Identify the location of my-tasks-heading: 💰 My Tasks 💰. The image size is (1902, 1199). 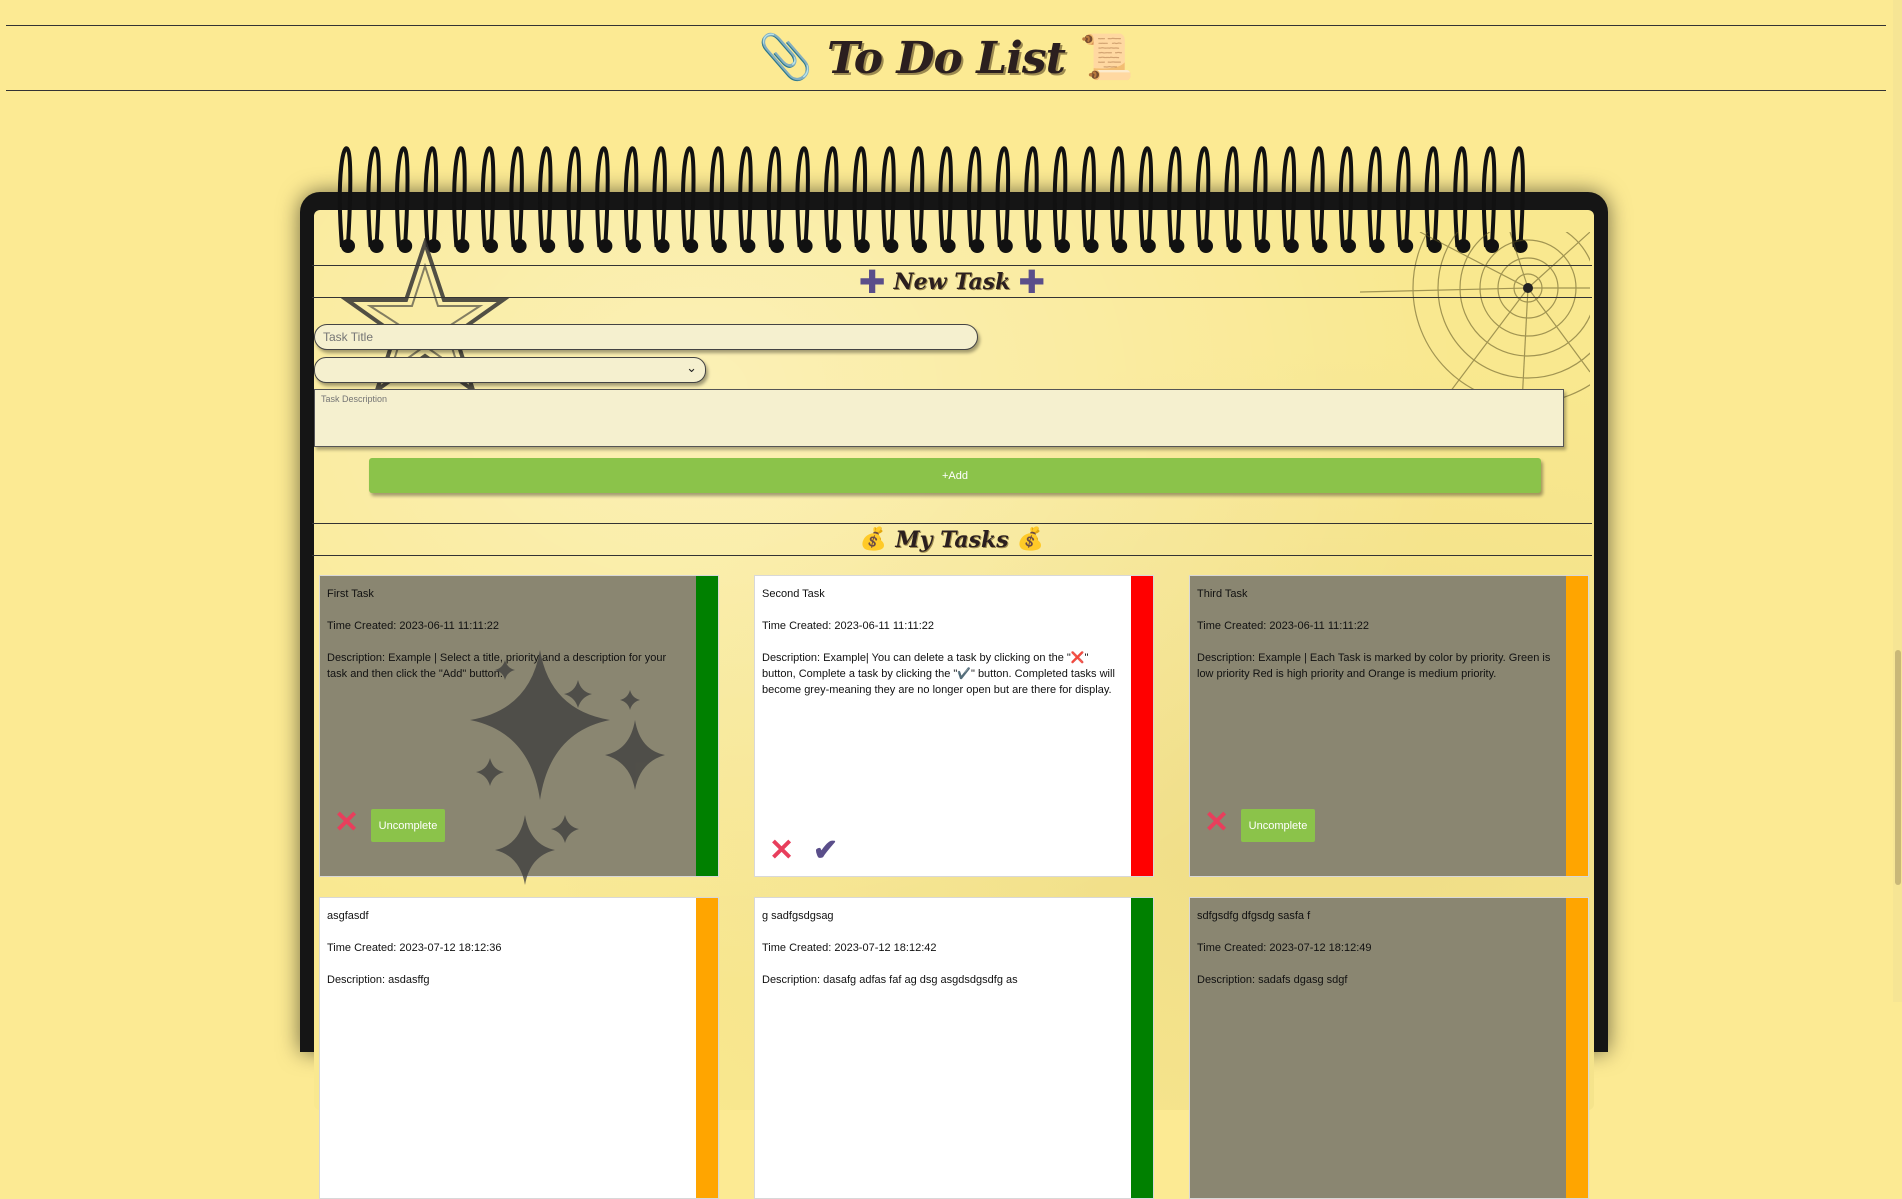
(952, 539).